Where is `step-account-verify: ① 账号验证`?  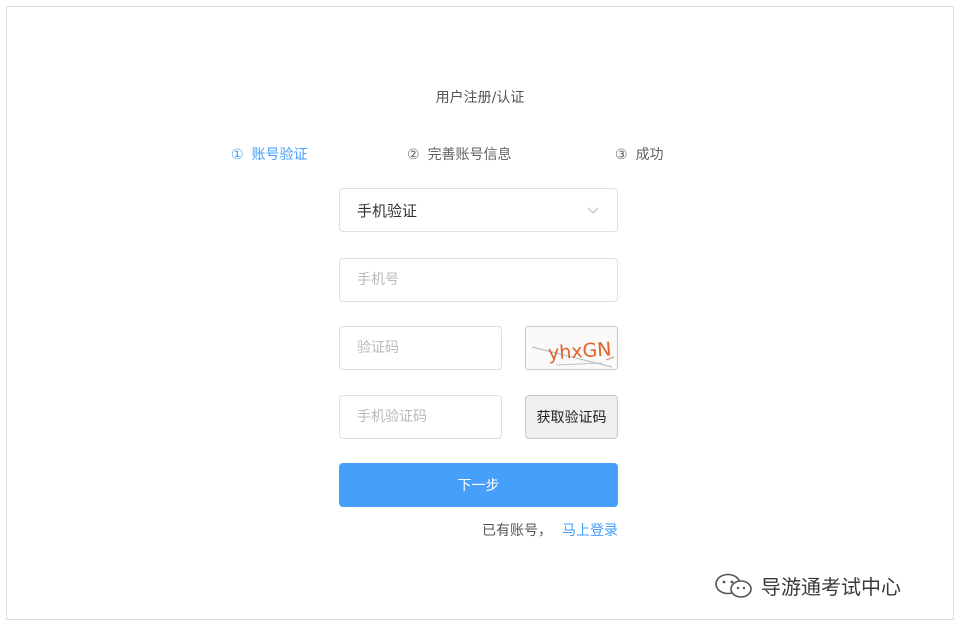 step-account-verify: ① 账号验证 is located at coordinates (269, 154).